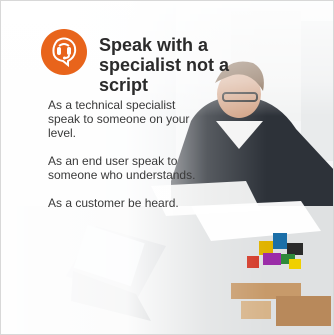  I want to click on promo-header: Speak with a specialist not a script, so click(145, 62).